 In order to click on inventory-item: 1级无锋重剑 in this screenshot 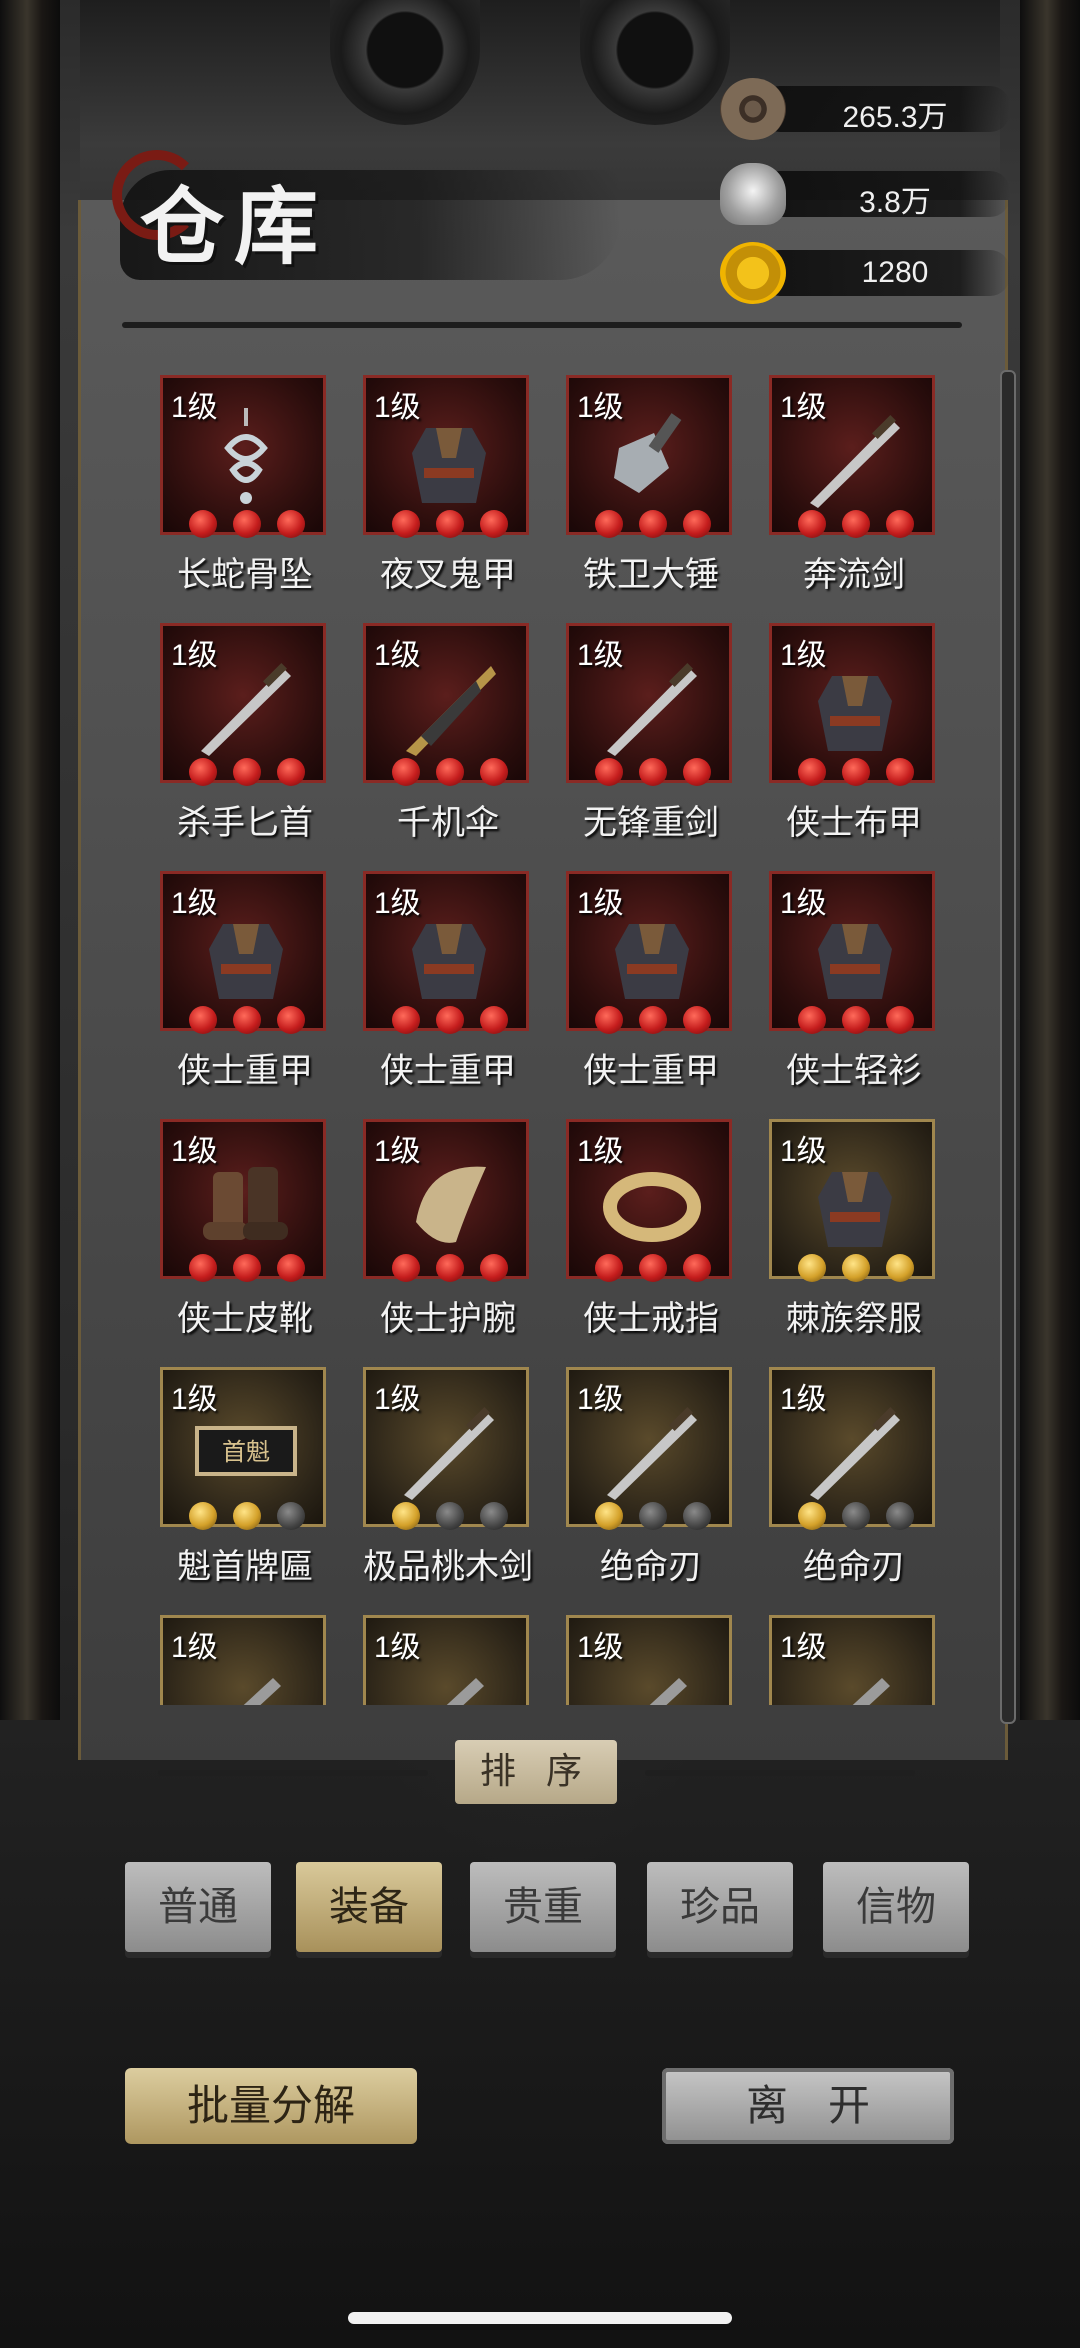, I will do `click(651, 733)`.